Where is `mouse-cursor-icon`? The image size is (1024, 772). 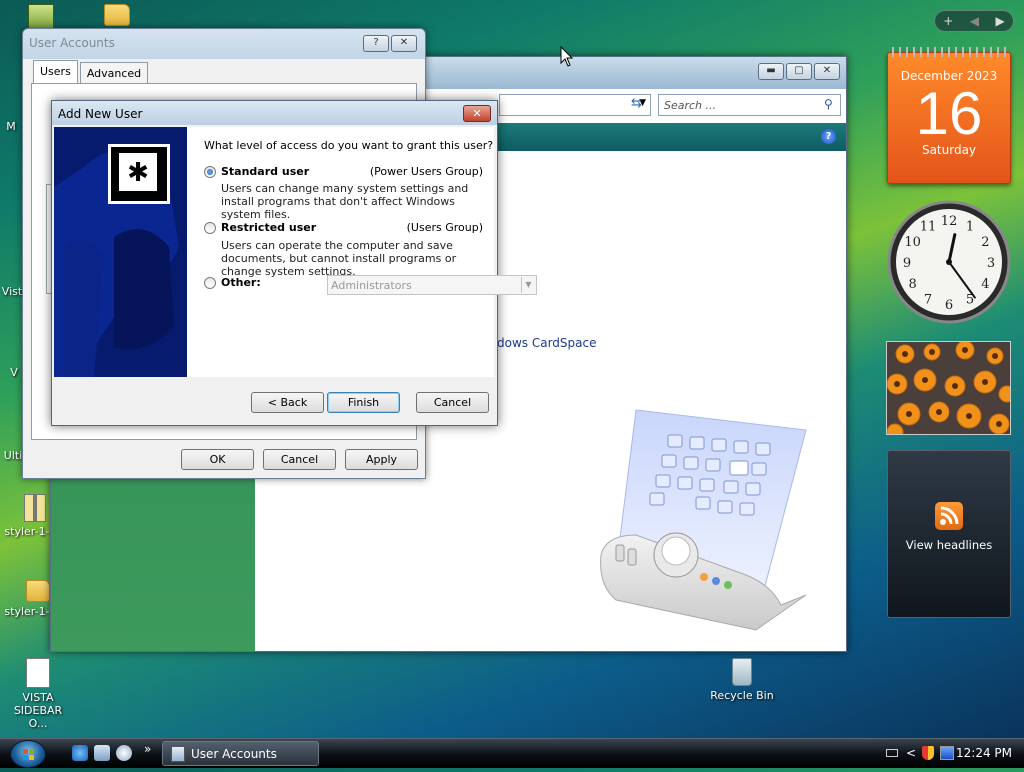
mouse-cursor-icon is located at coordinates (567, 56).